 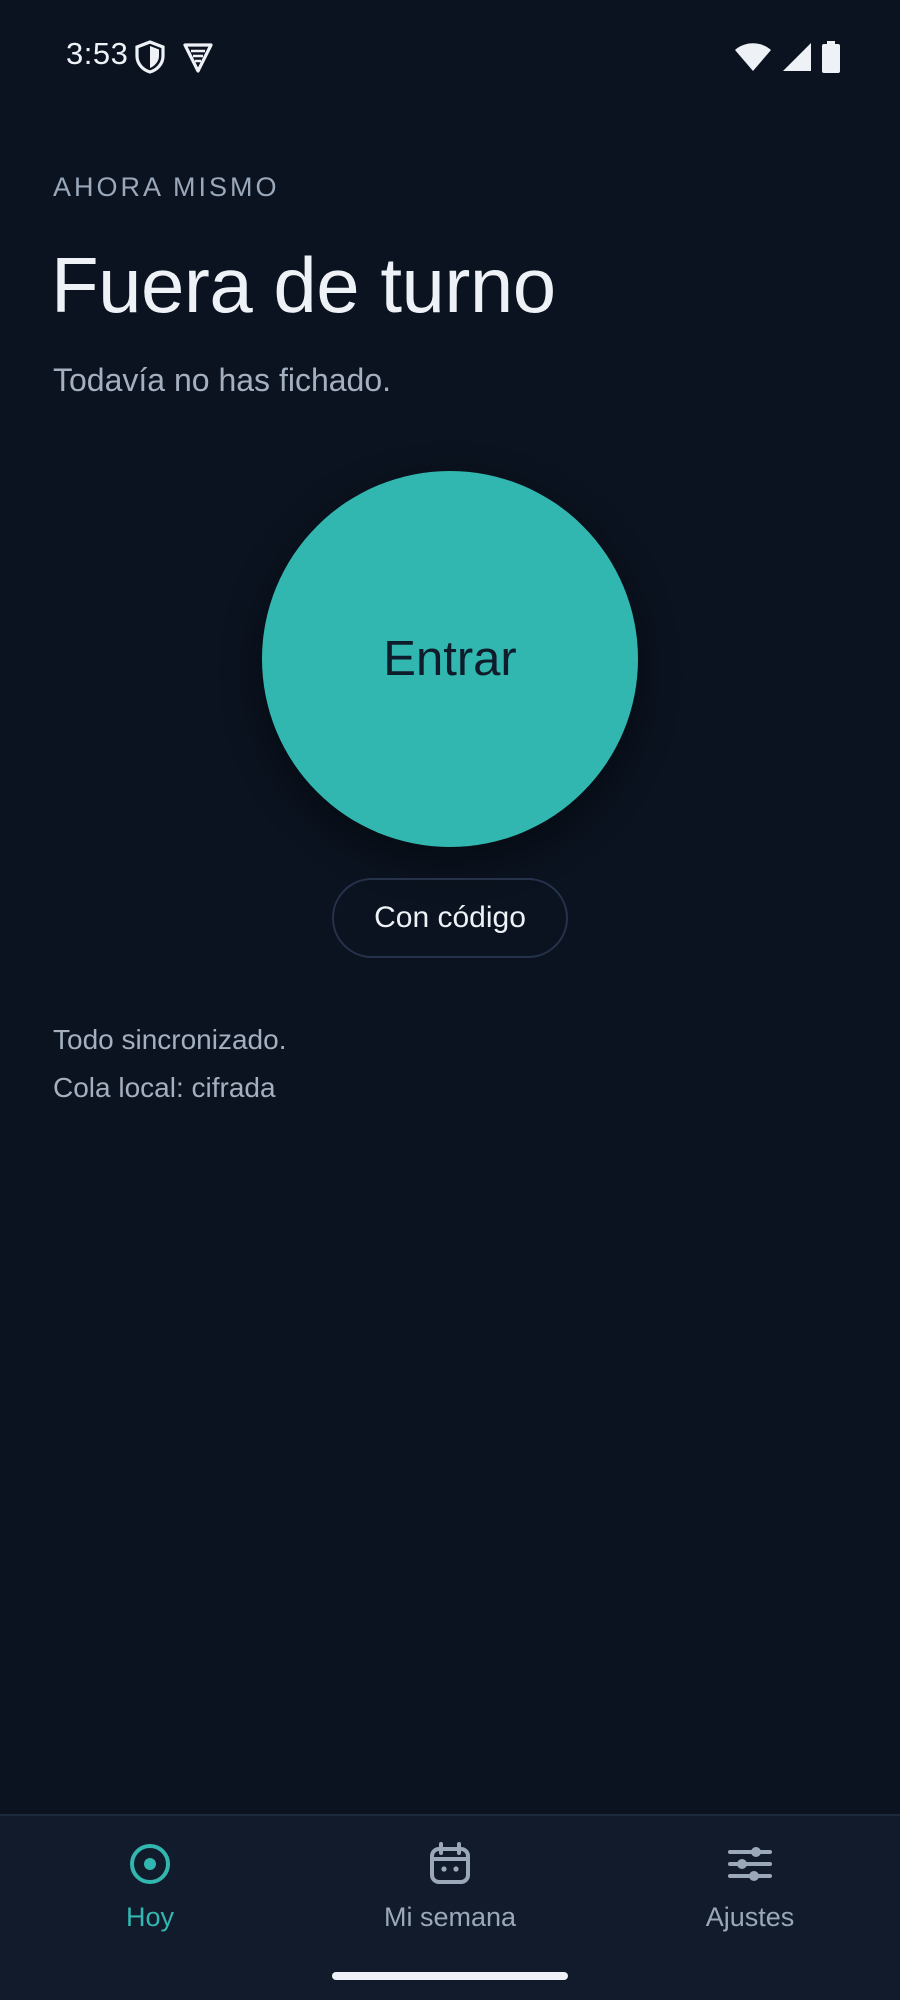 I want to click on home-indicator, so click(x=450, y=1976).